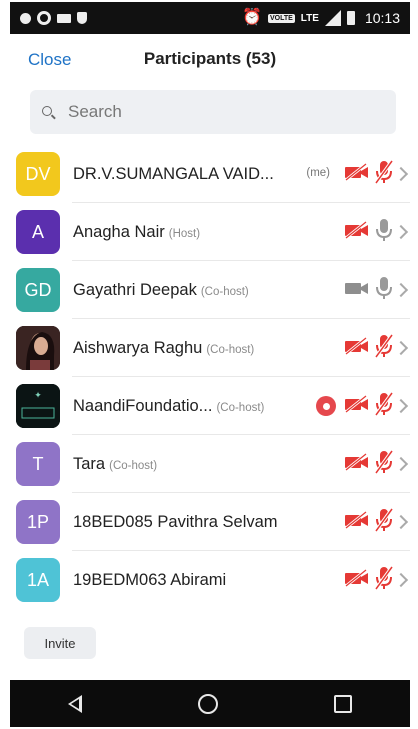 This screenshot has height=729, width=418. What do you see at coordinates (89, 463) in the screenshot?
I see `participant-name: Tara` at bounding box center [89, 463].